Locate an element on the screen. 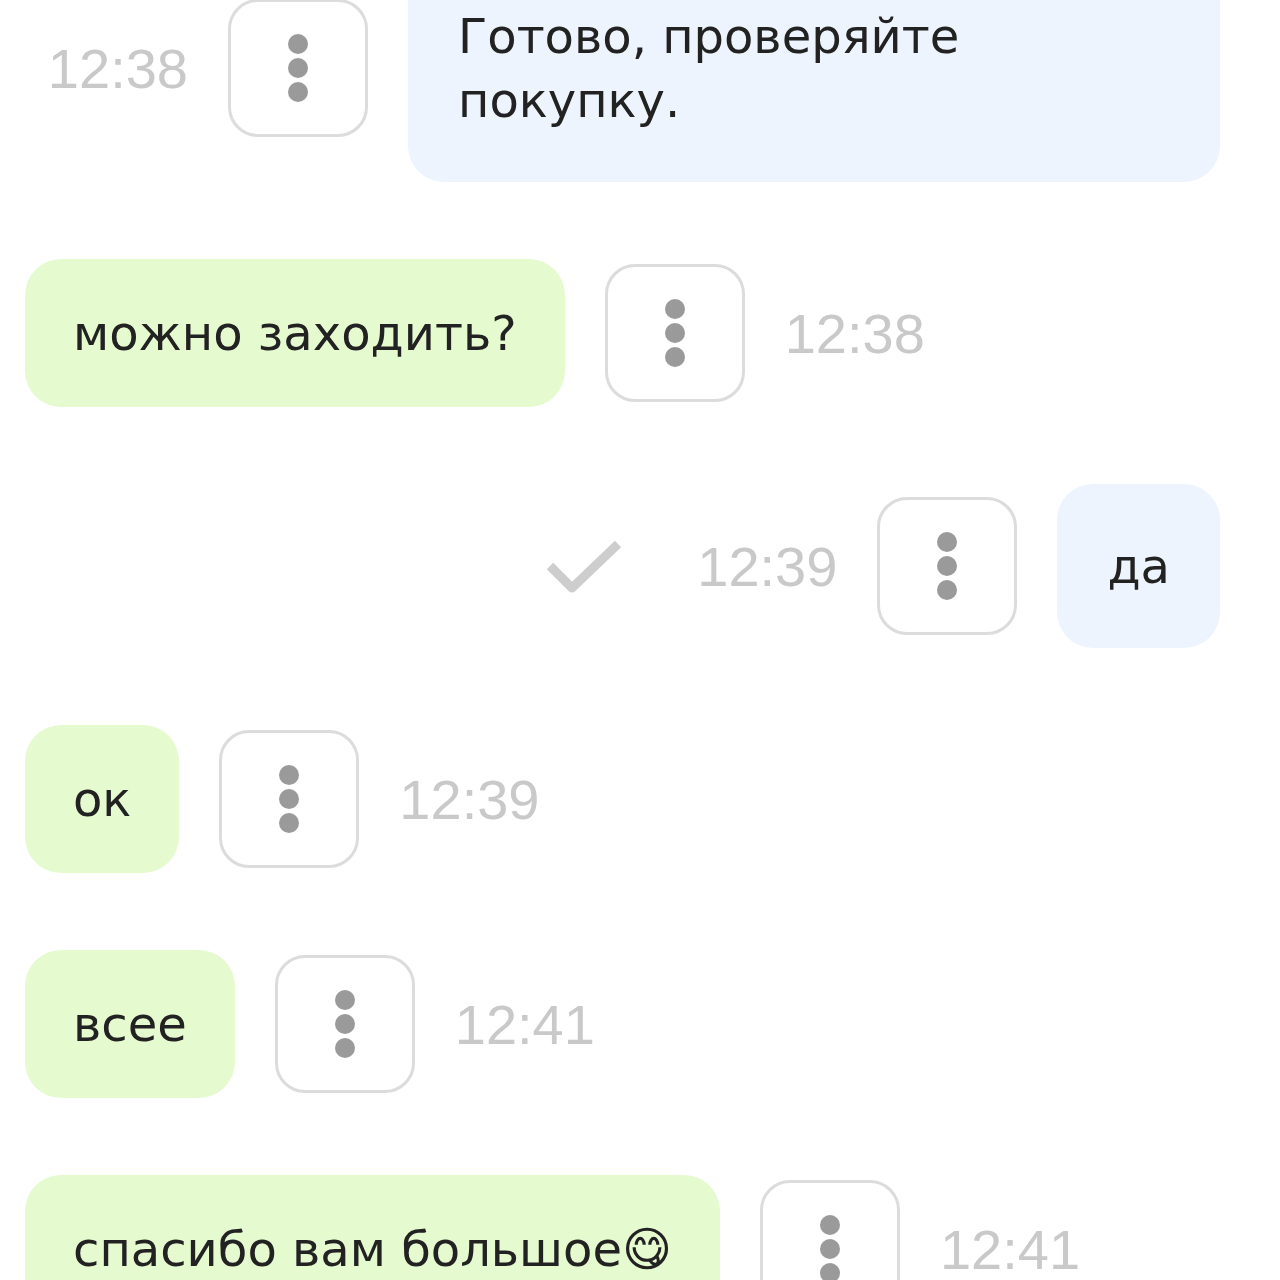 The image size is (1280, 1280). message-bubble: спасибо вам большое😋 is located at coordinates (372, 1227).